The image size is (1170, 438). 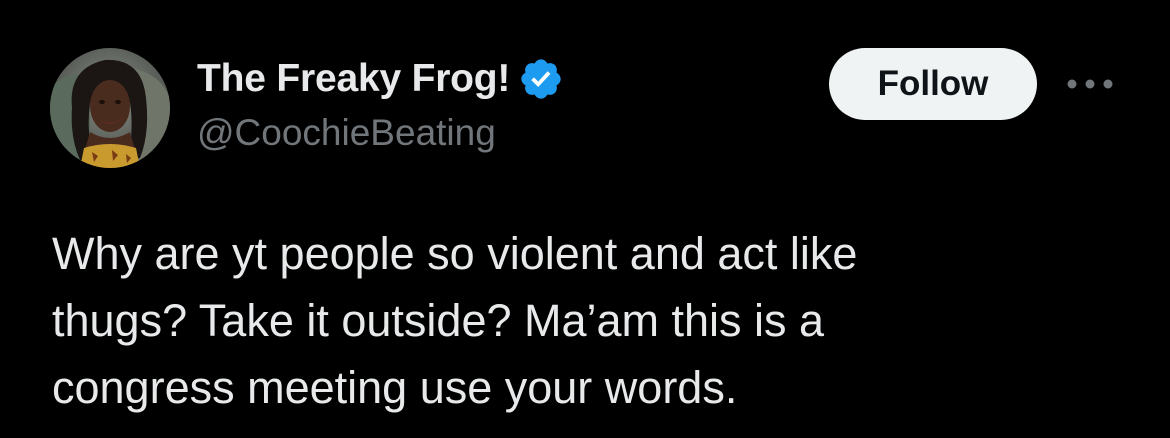 I want to click on author-avatar, so click(x=110, y=108).